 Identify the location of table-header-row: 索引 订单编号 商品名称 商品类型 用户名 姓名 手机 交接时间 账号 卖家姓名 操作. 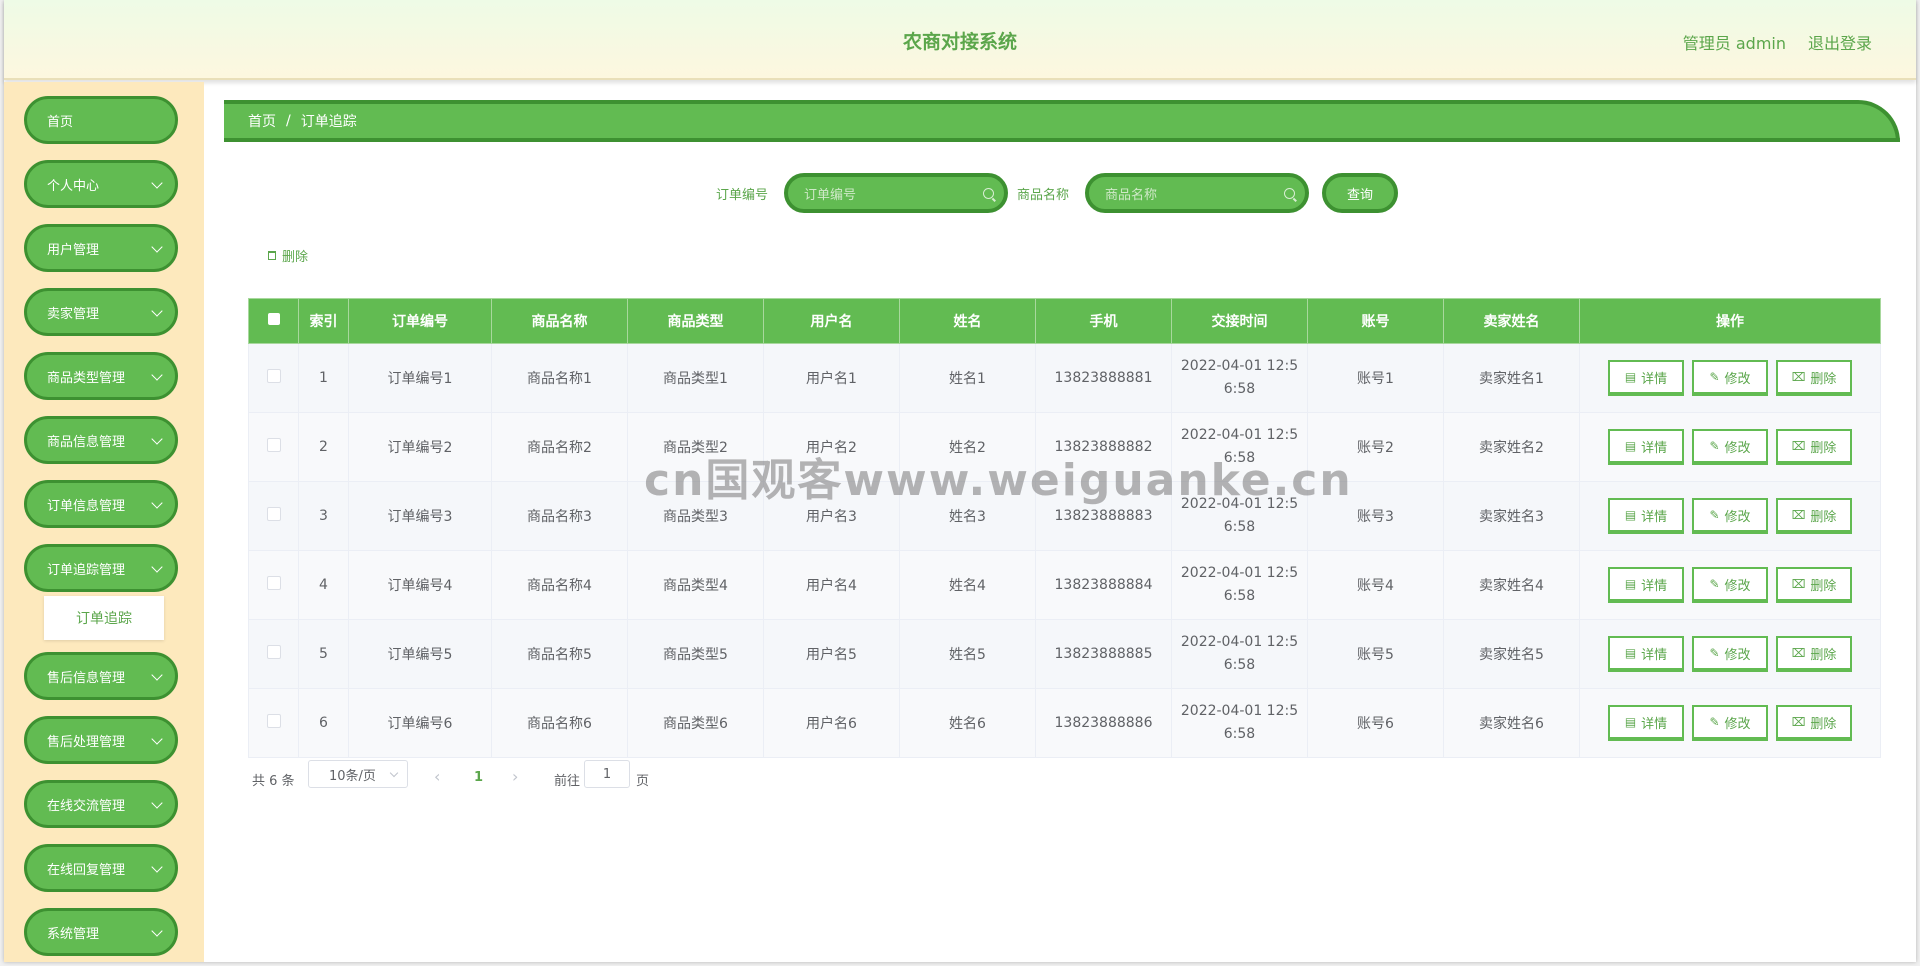
(1064, 321).